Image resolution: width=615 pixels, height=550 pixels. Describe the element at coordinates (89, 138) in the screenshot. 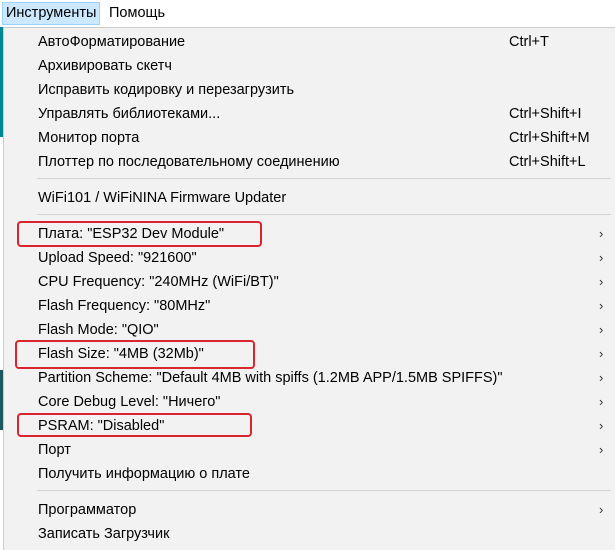

I see `menu-item-label: Монитор порта` at that location.